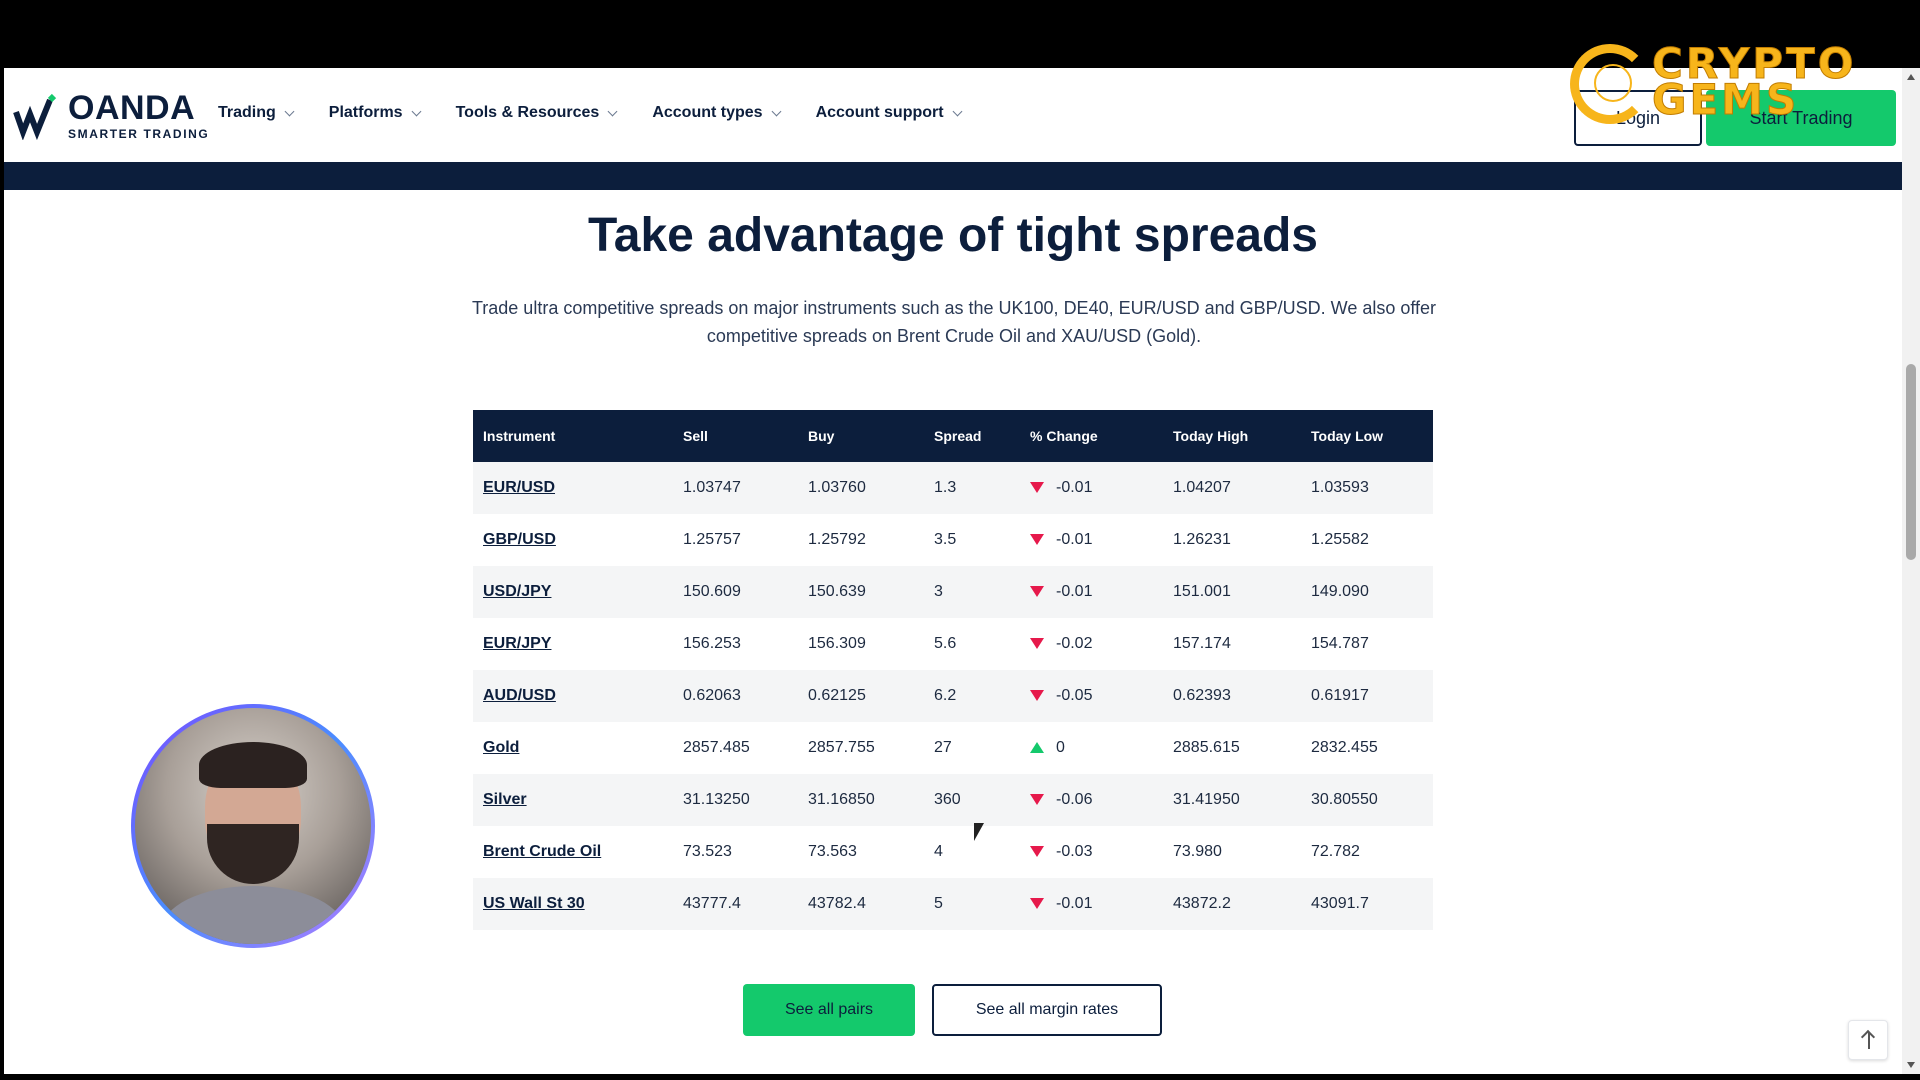  Describe the element at coordinates (253, 826) in the screenshot. I see `presenter-video` at that location.